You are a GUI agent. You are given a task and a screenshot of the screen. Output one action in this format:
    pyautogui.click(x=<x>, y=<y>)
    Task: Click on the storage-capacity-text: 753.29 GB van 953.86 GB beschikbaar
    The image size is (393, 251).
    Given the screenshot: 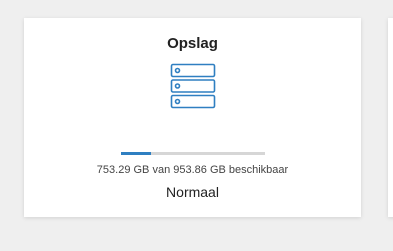 What is the action you would take?
    pyautogui.click(x=192, y=170)
    